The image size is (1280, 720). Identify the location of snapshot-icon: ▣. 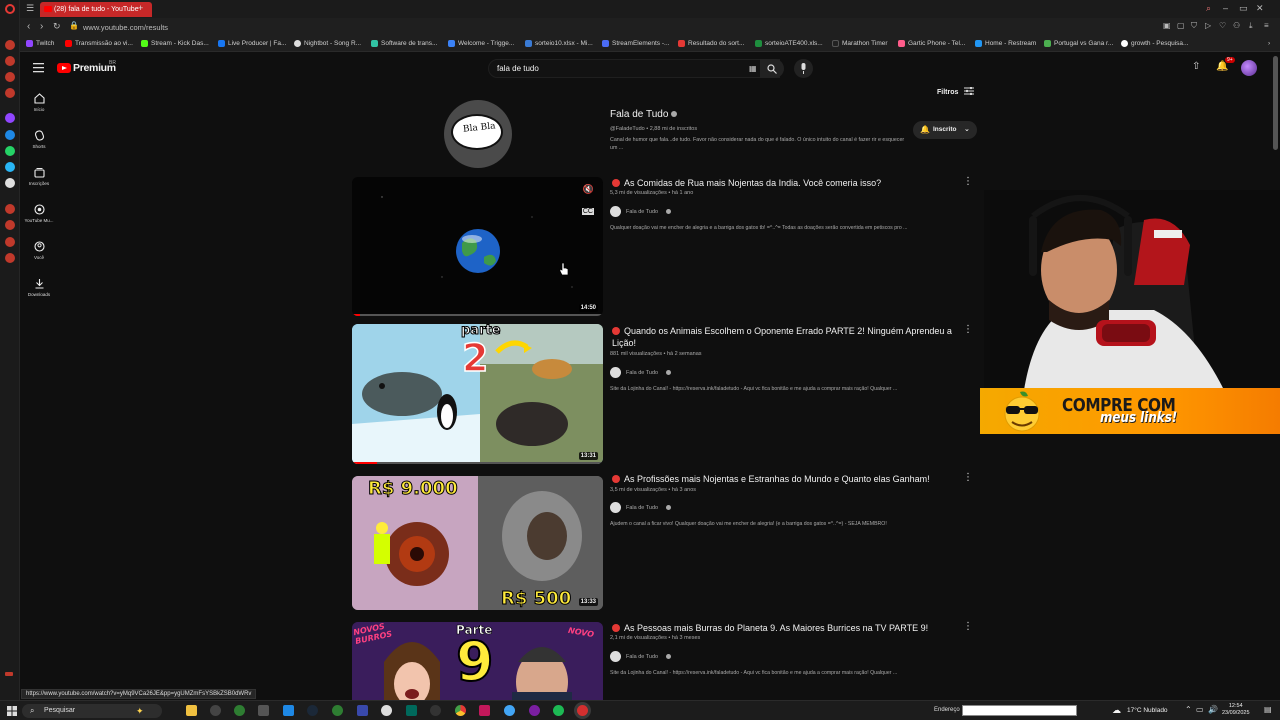
(1167, 25).